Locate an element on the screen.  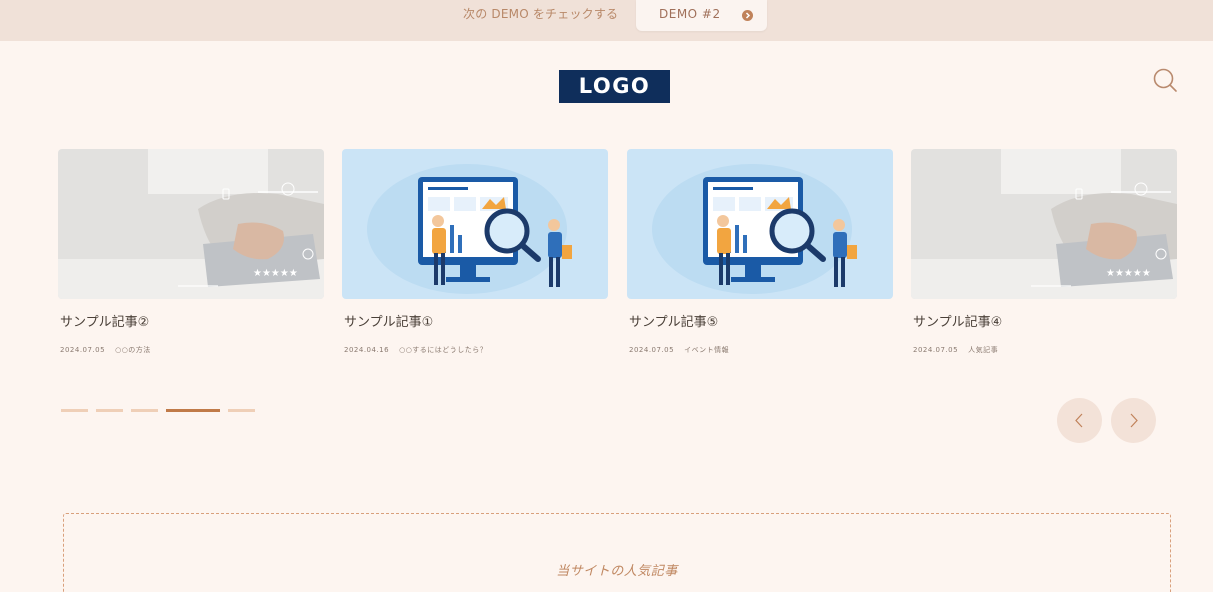
article-card: ★★★★★ サンプル記事④ 2024.07.05 人気記事 is located at coordinates (1044, 251).